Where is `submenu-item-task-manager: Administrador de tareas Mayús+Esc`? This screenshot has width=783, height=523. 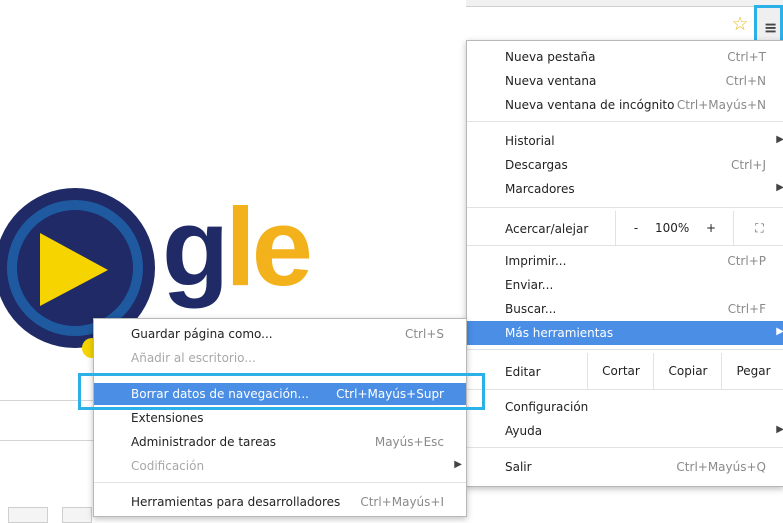 submenu-item-task-manager: Administrador de tareas Mayús+Esc is located at coordinates (280, 442).